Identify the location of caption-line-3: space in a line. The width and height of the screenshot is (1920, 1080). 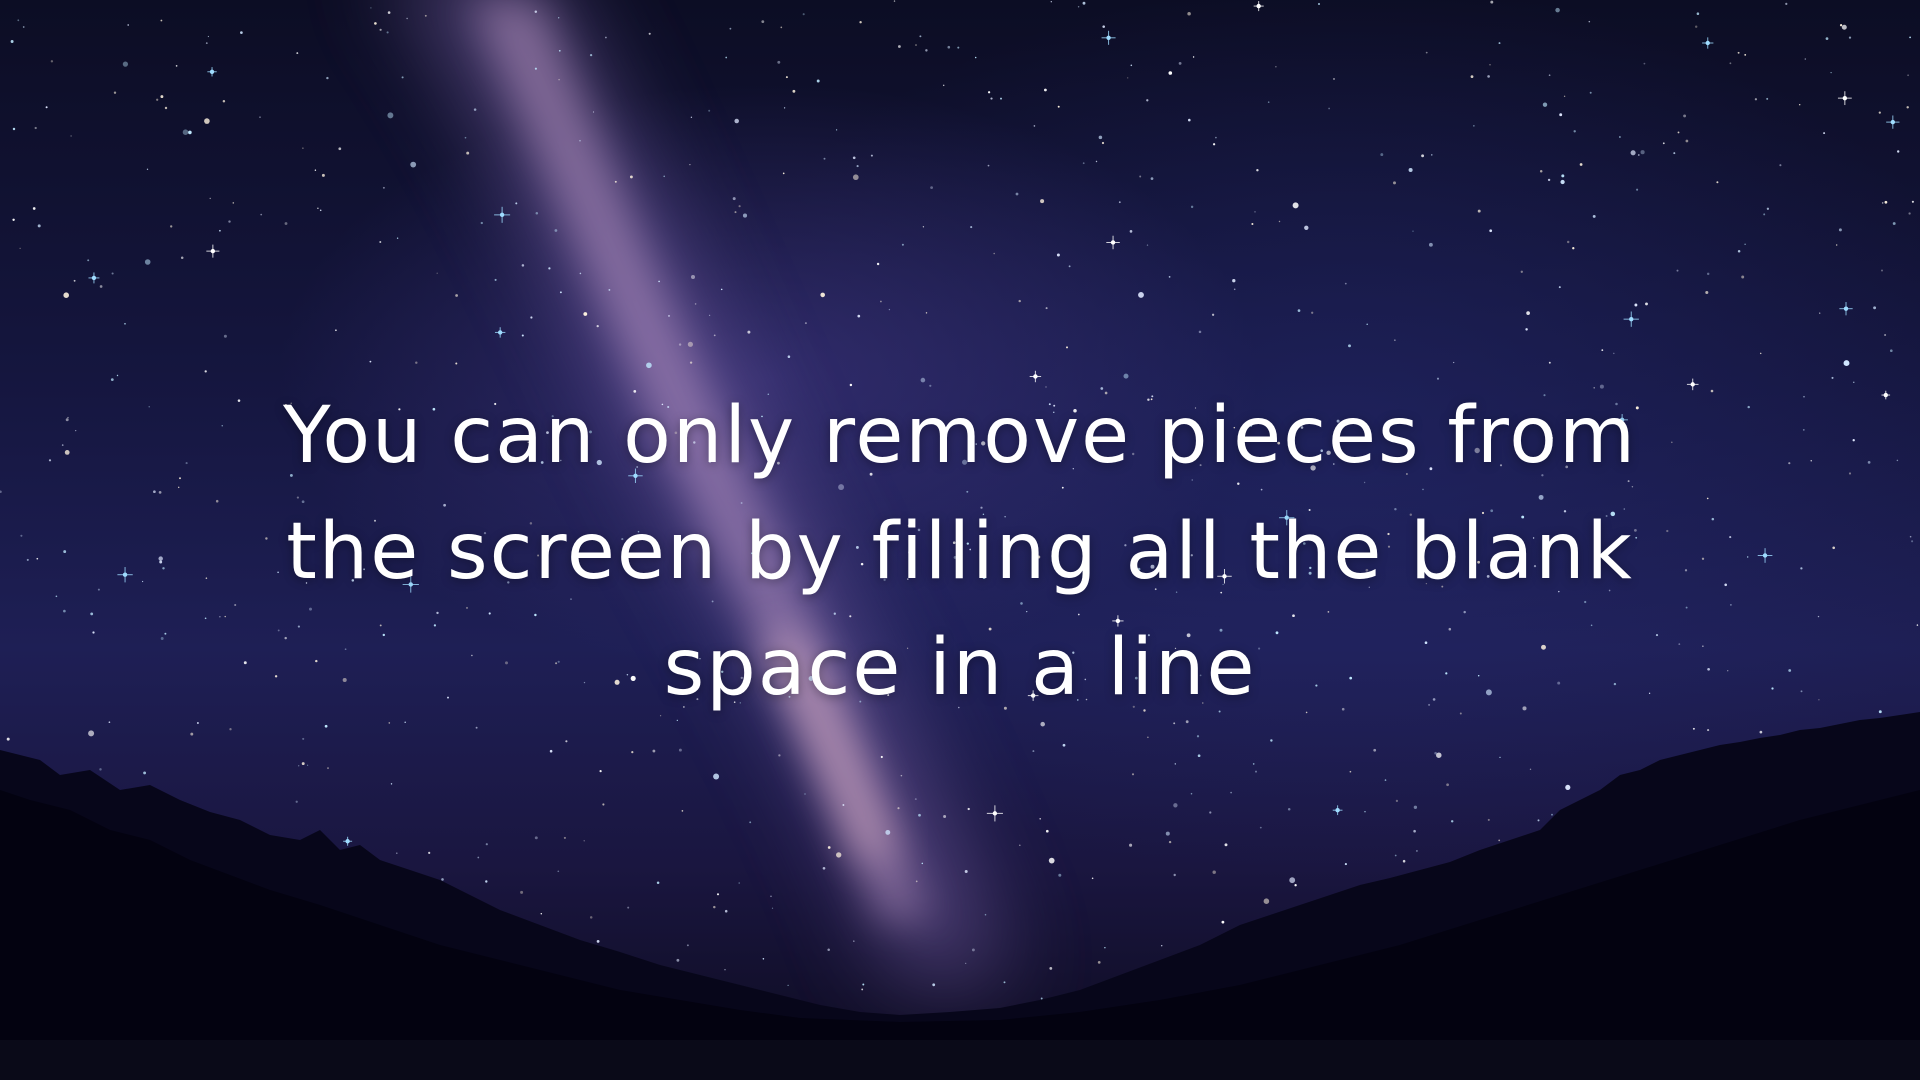
(960, 668).